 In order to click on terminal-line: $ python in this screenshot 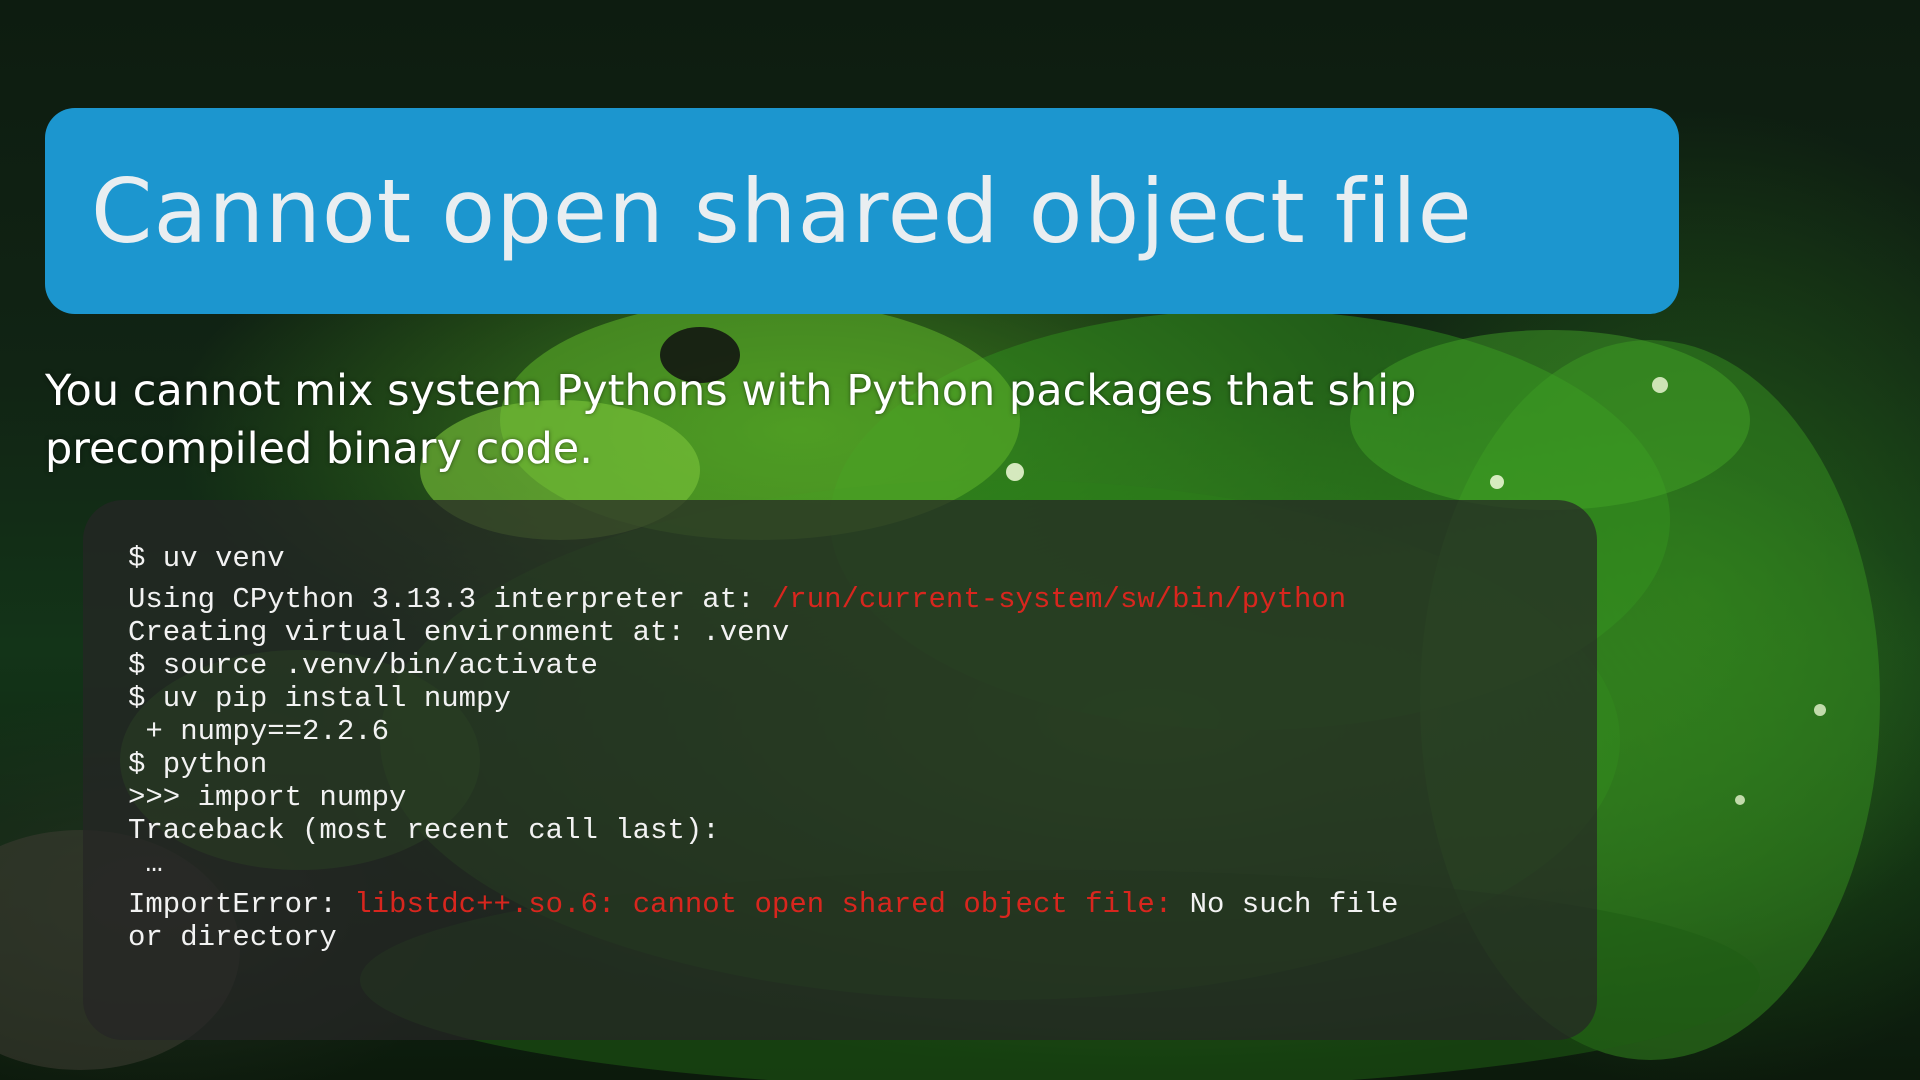, I will do `click(198, 764)`.